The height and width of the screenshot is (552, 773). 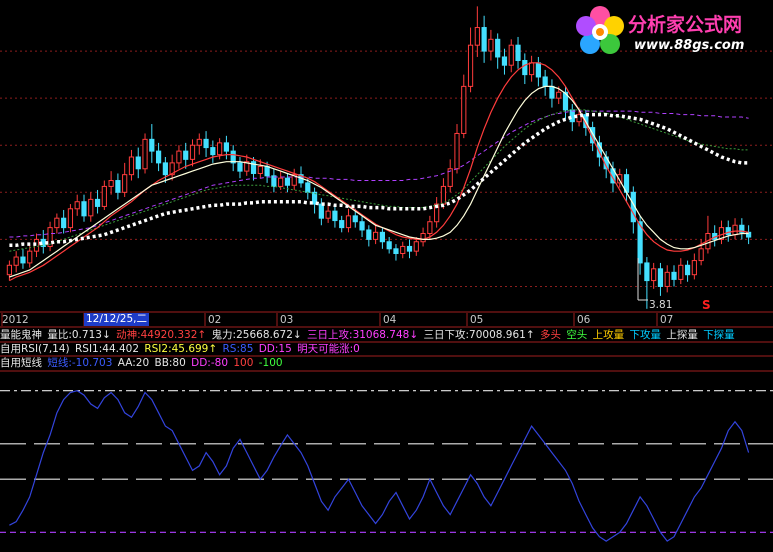 I want to click on rs-value: RS:85, so click(x=238, y=349).